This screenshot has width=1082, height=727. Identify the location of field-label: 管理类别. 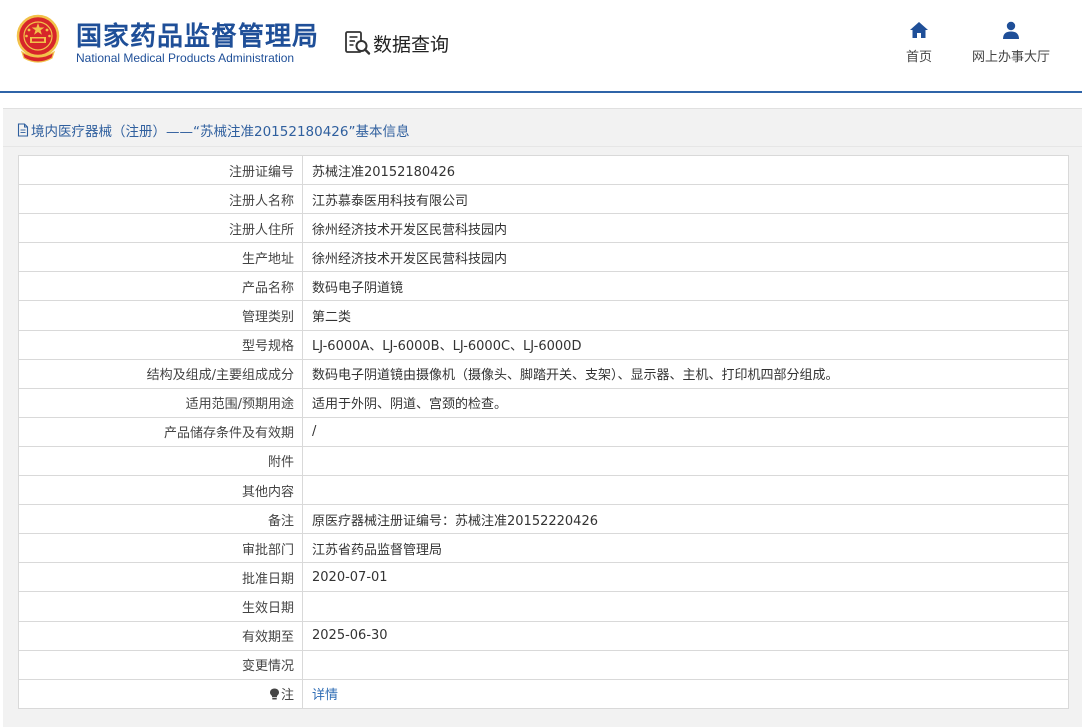
(160, 315).